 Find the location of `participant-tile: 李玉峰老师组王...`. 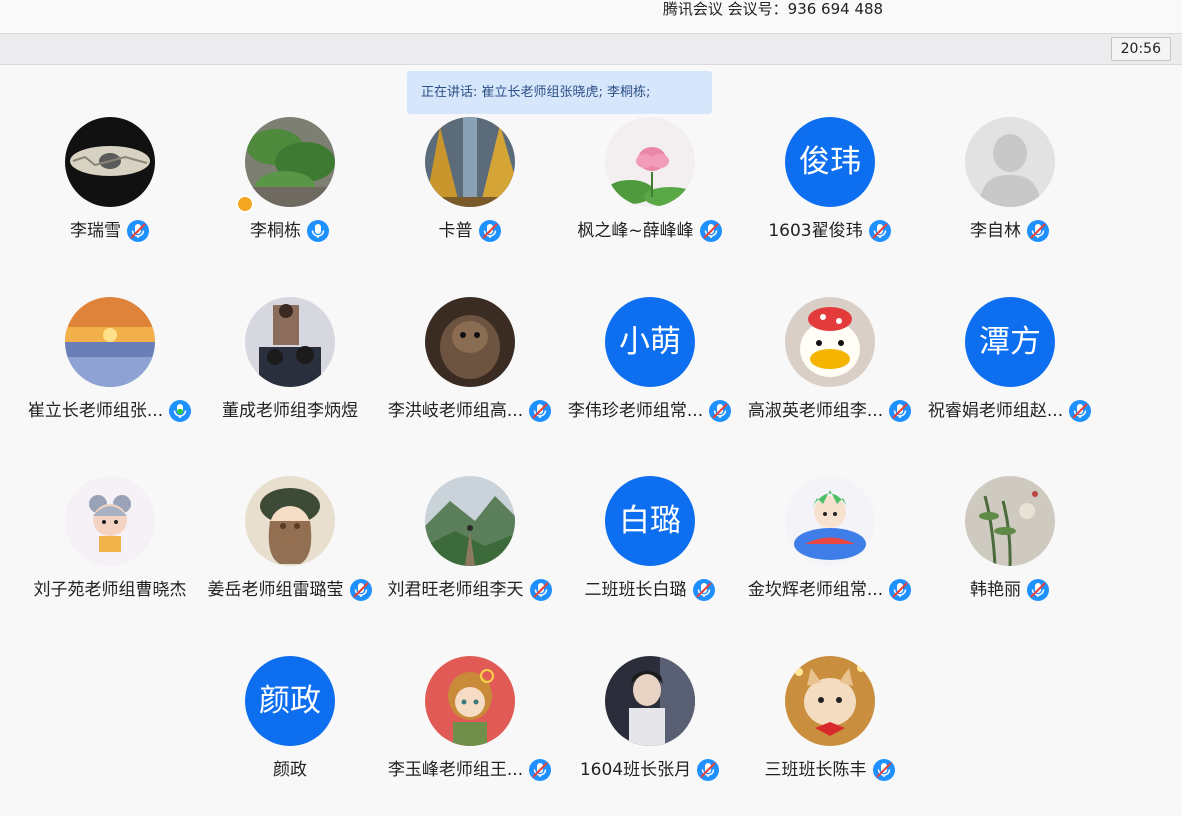

participant-tile: 李玉峰老师组王... is located at coordinates (470, 736).